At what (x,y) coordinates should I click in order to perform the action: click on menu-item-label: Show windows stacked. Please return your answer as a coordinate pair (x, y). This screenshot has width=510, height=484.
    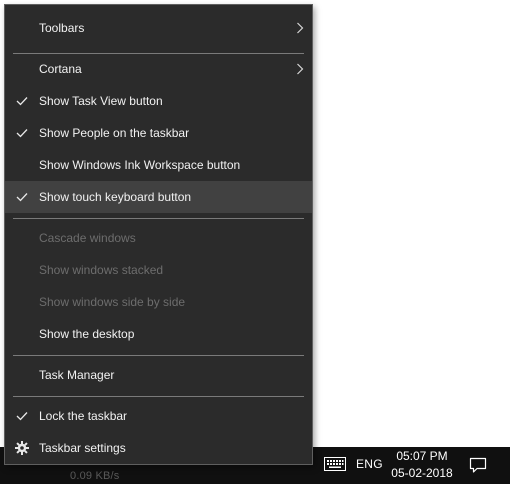
    Looking at the image, I should click on (101, 270).